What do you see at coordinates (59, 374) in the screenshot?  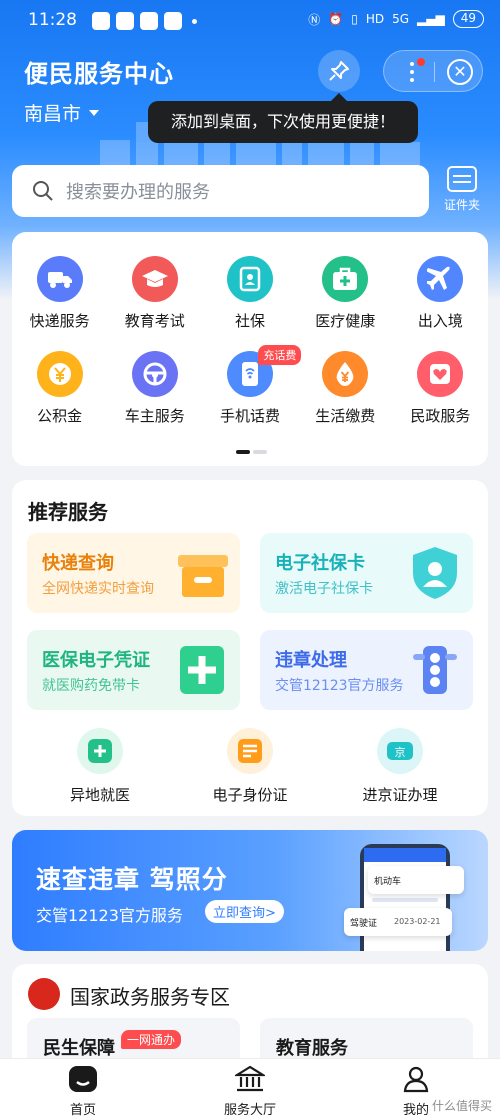 I see `yuan-coin-icon` at bounding box center [59, 374].